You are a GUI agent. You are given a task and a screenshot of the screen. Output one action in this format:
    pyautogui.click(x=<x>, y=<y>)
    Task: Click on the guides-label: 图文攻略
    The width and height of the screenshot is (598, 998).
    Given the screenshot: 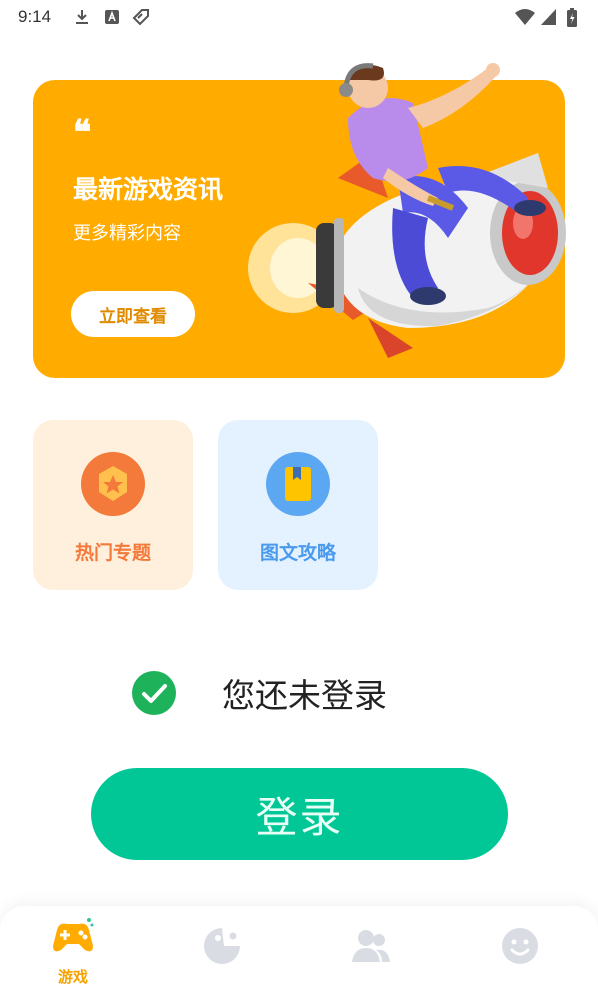 What is the action you would take?
    pyautogui.click(x=297, y=553)
    